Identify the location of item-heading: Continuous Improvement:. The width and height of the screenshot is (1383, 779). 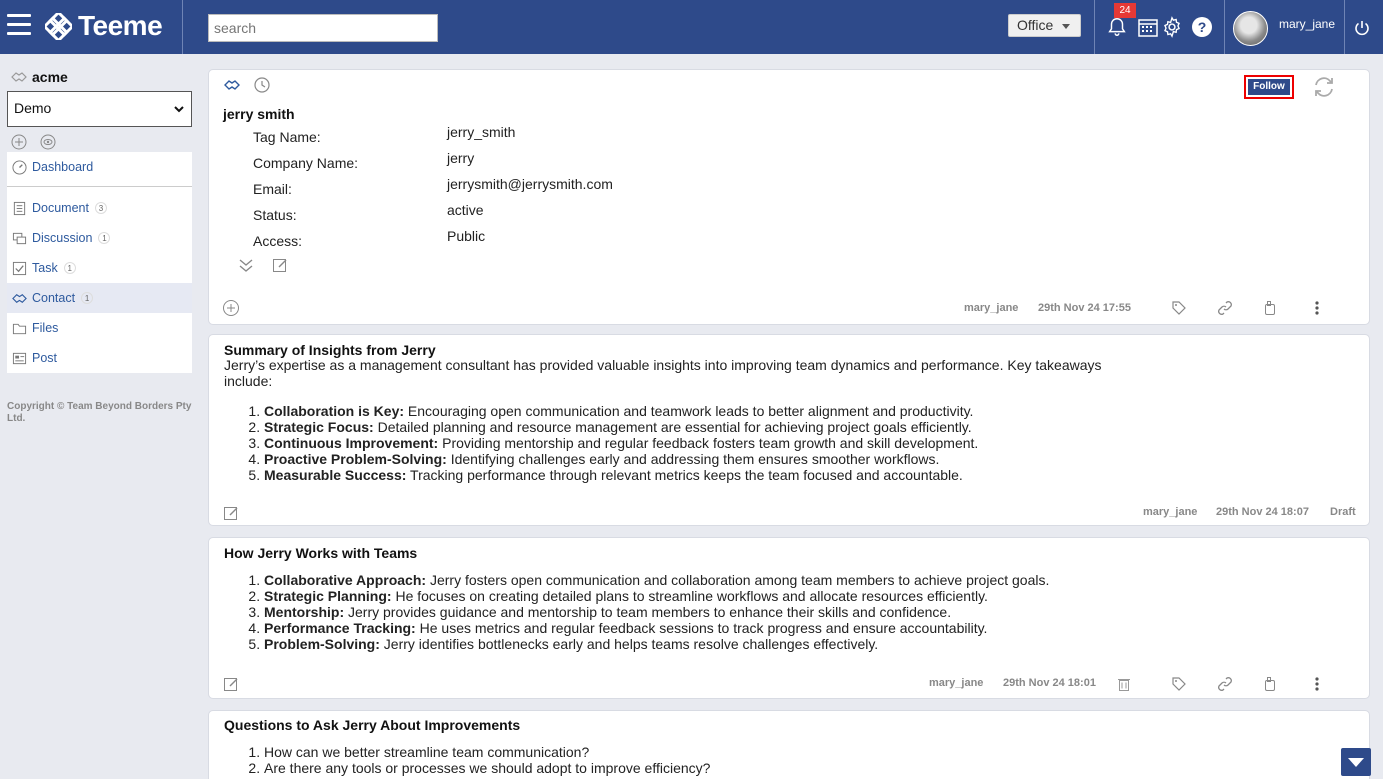
(351, 443).